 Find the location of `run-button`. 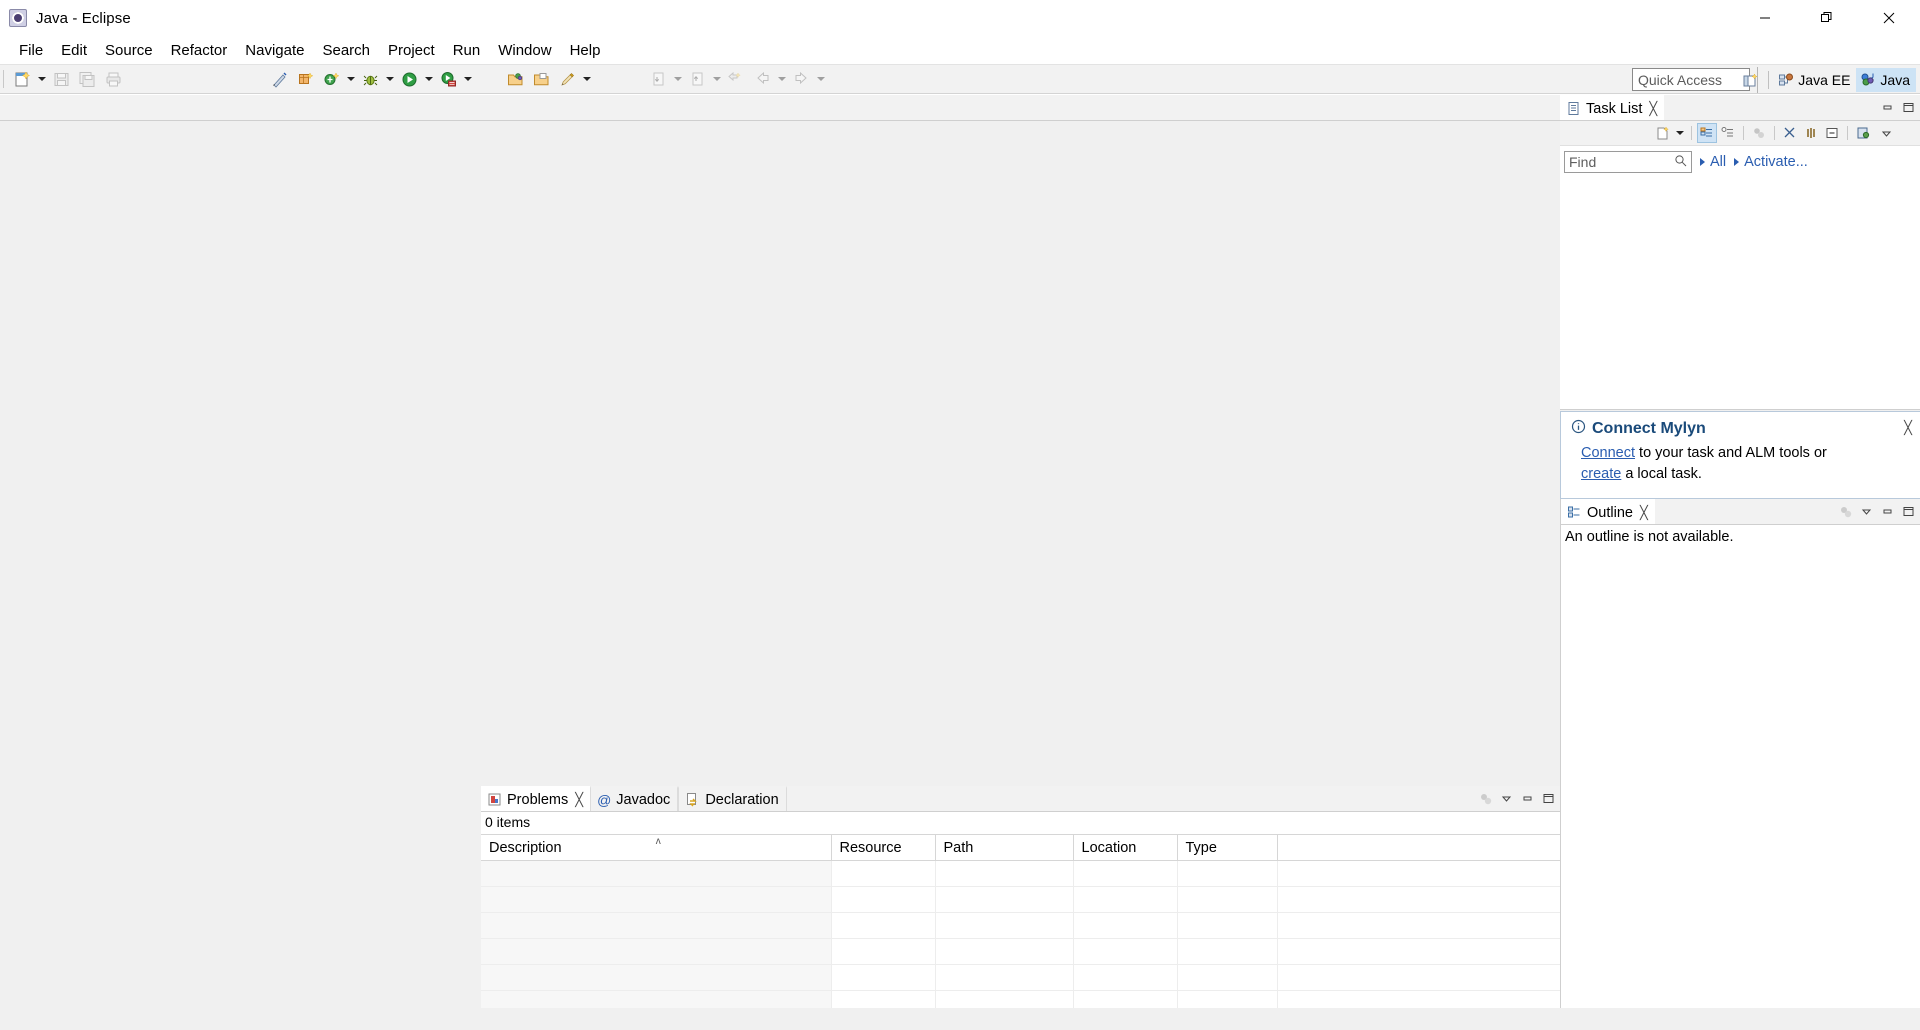

run-button is located at coordinates (409, 79).